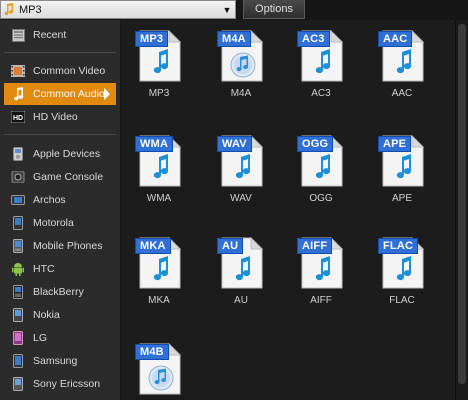 The image size is (468, 400). I want to click on sidebar-item-label: HD Video, so click(55, 117).